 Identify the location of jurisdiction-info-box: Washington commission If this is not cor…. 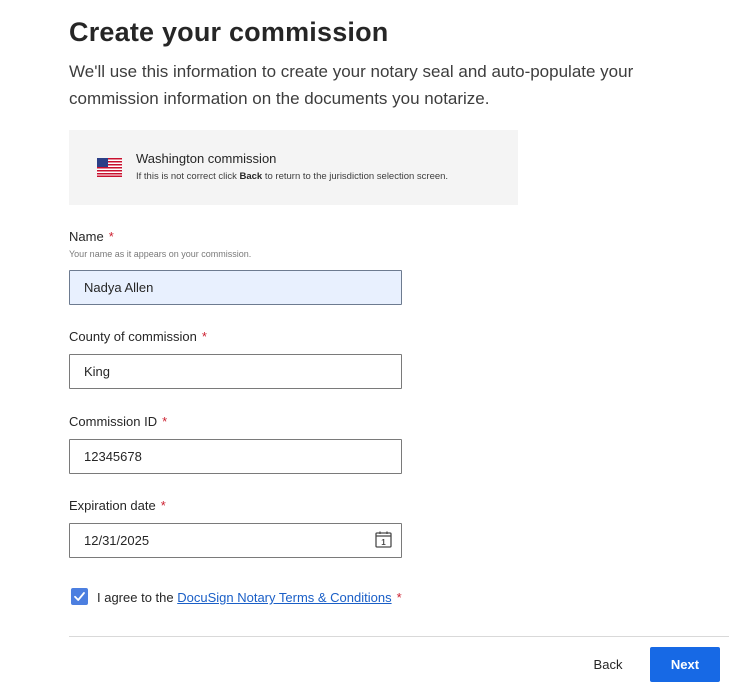
(293, 167).